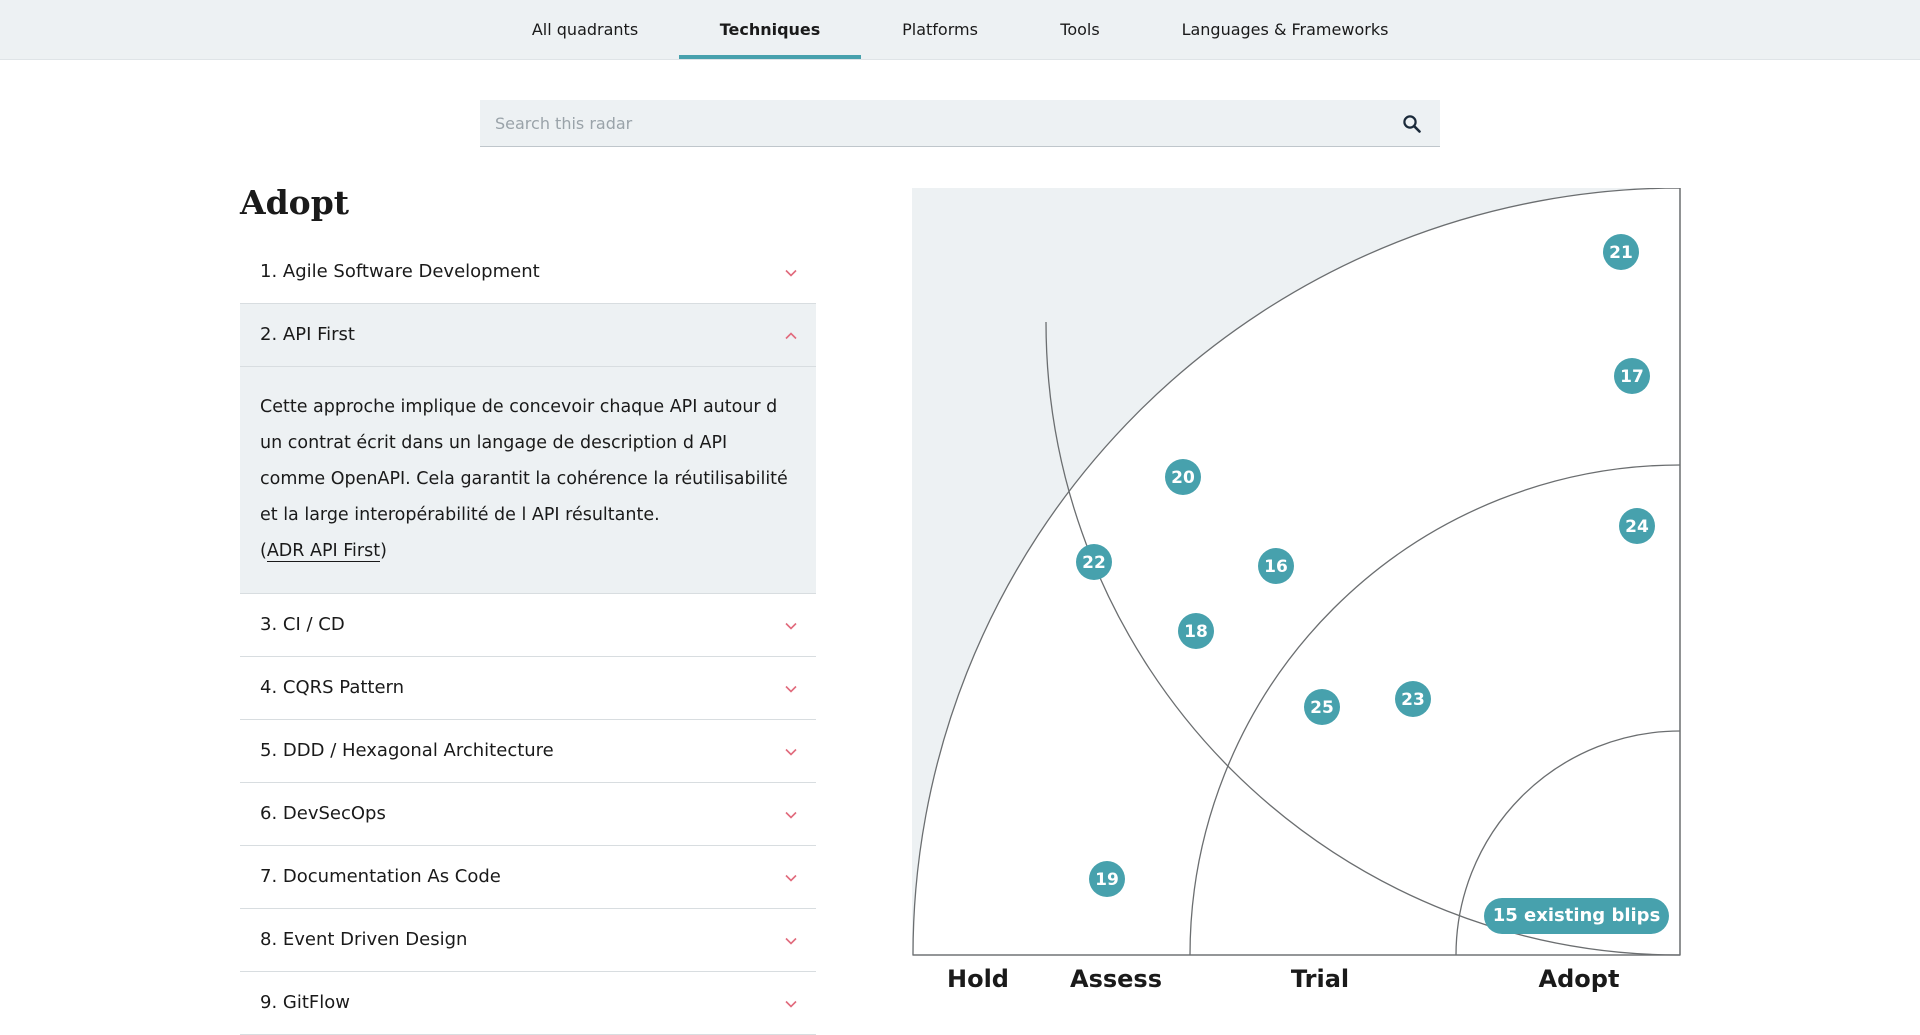  Describe the element at coordinates (323, 551) in the screenshot. I see `adr-api-first-link: ADR API First` at that location.